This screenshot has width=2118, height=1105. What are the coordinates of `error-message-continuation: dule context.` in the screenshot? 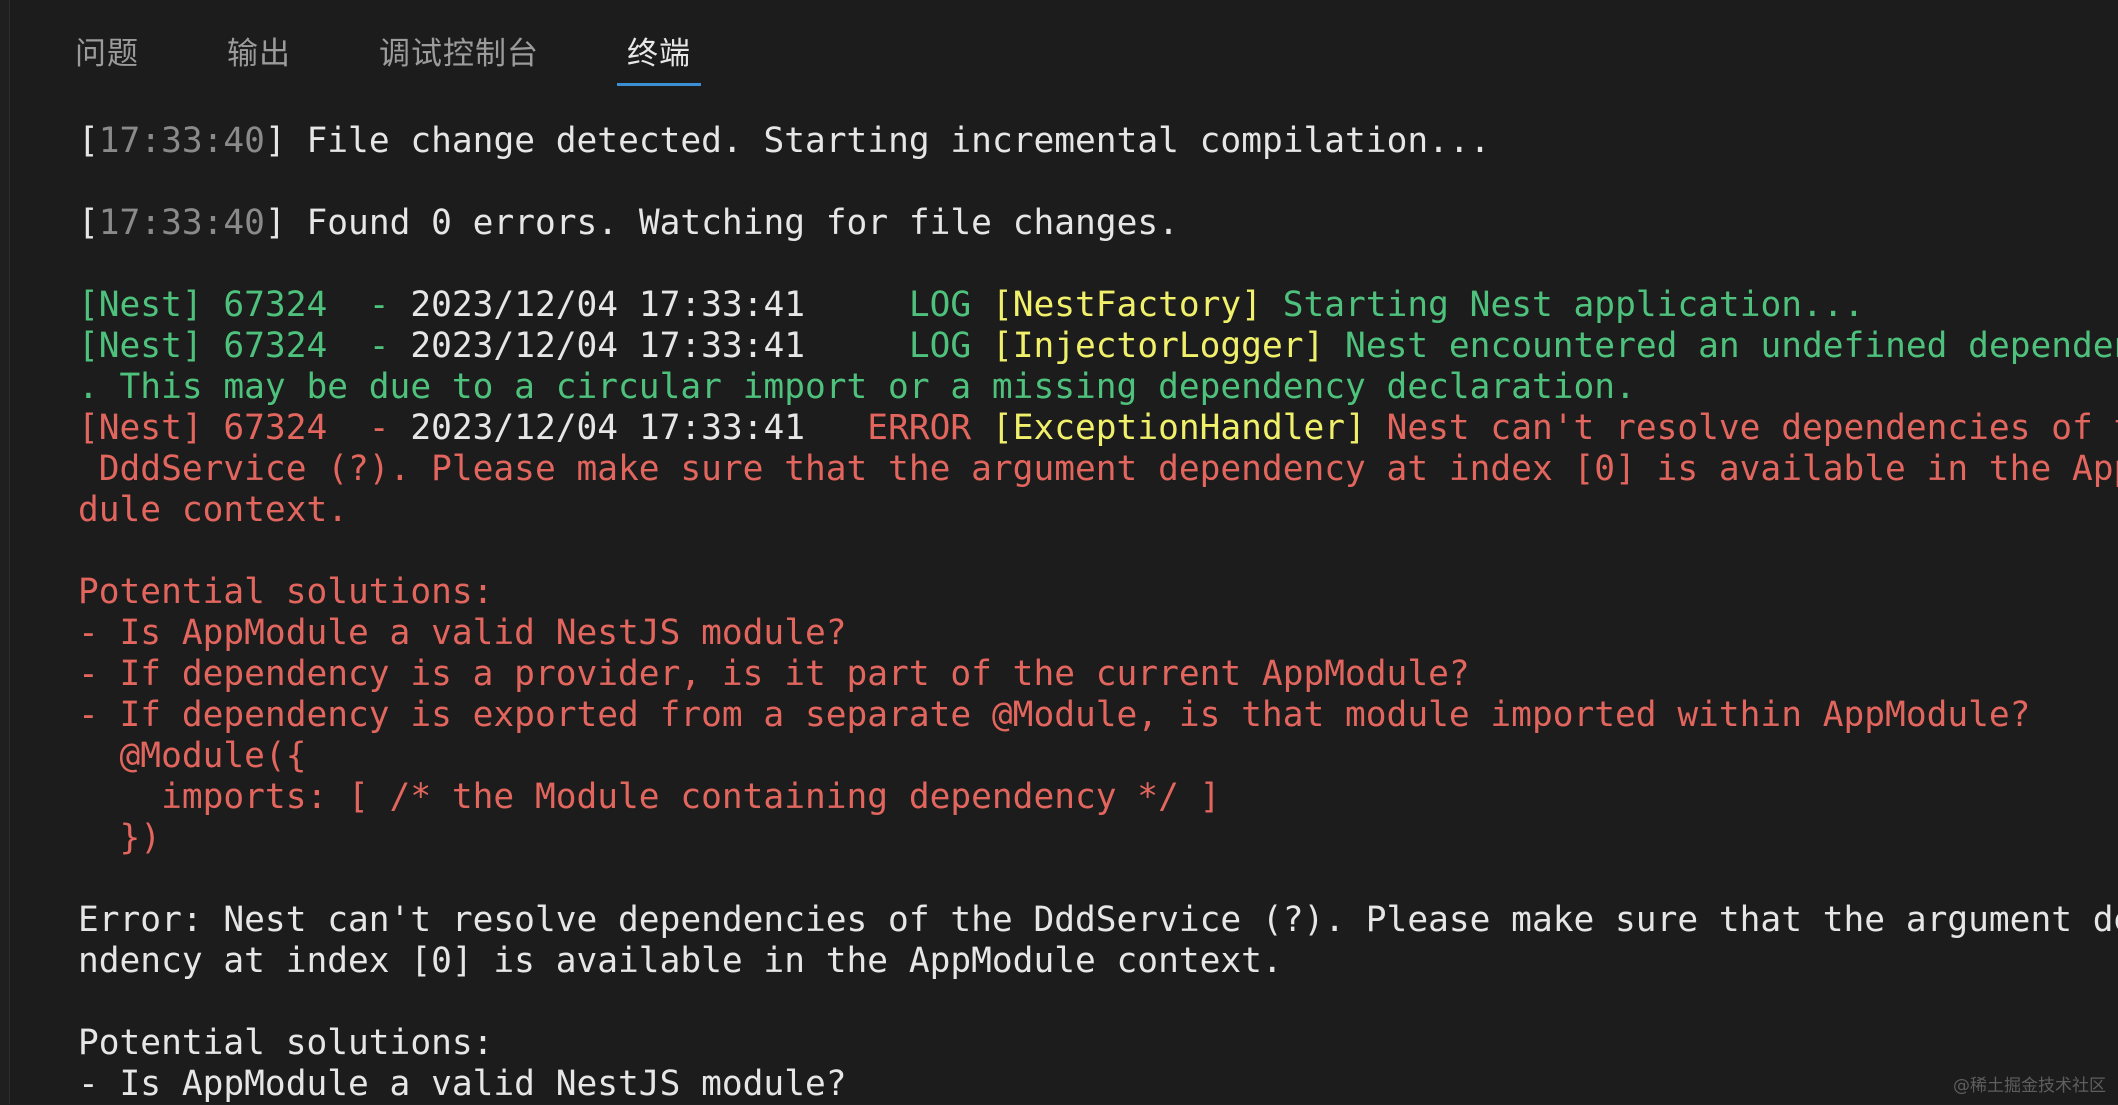 It's located at (213, 510).